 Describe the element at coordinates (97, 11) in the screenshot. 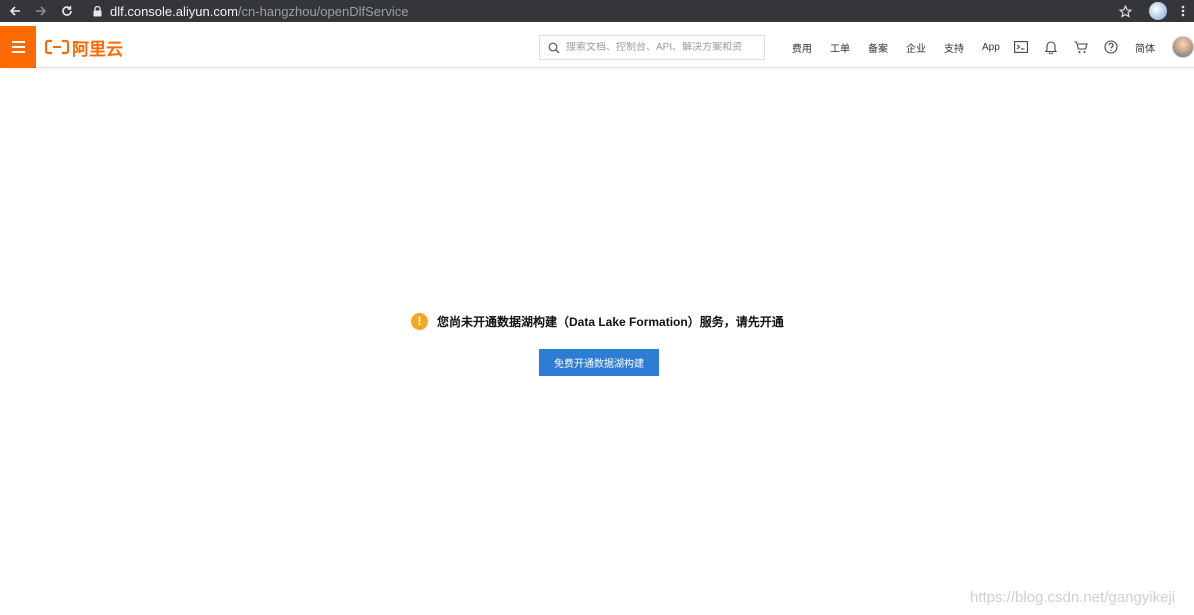

I see `lock-icon` at that location.